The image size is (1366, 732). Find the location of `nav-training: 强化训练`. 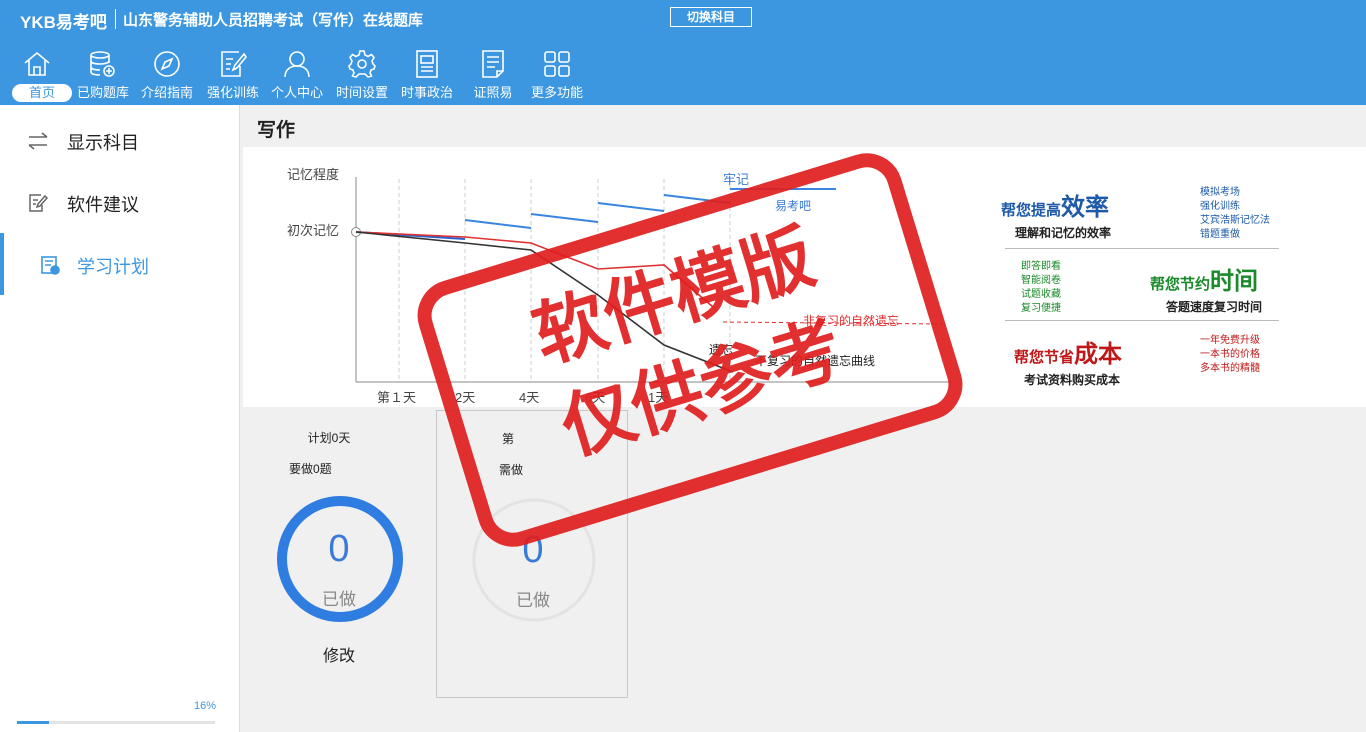

nav-training: 强化训练 is located at coordinates (233, 76).